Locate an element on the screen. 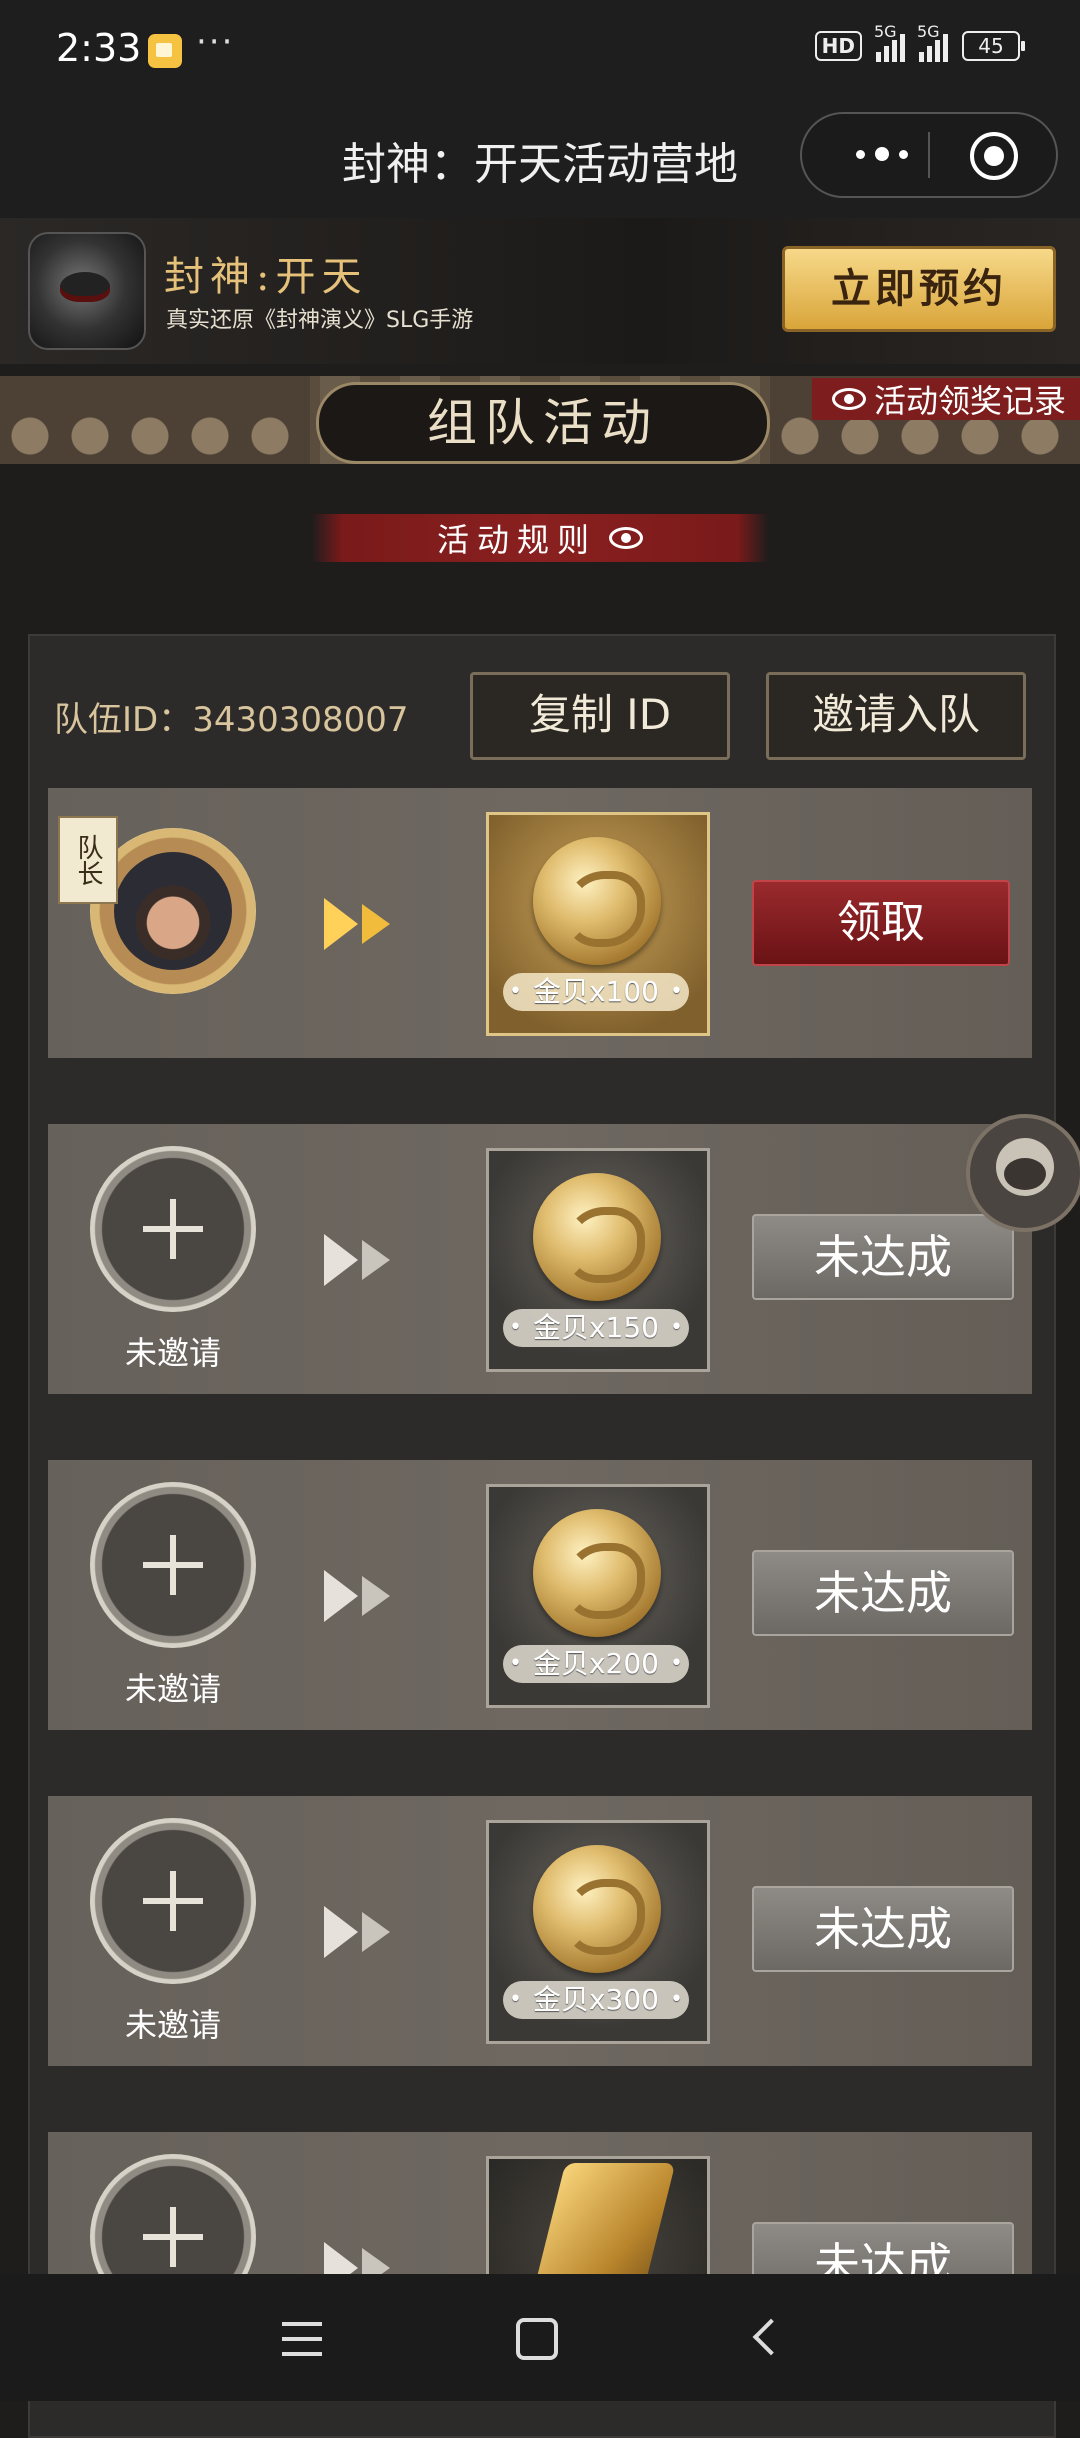 This screenshot has width=1080, height=2438. notification-icon is located at coordinates (165, 51).